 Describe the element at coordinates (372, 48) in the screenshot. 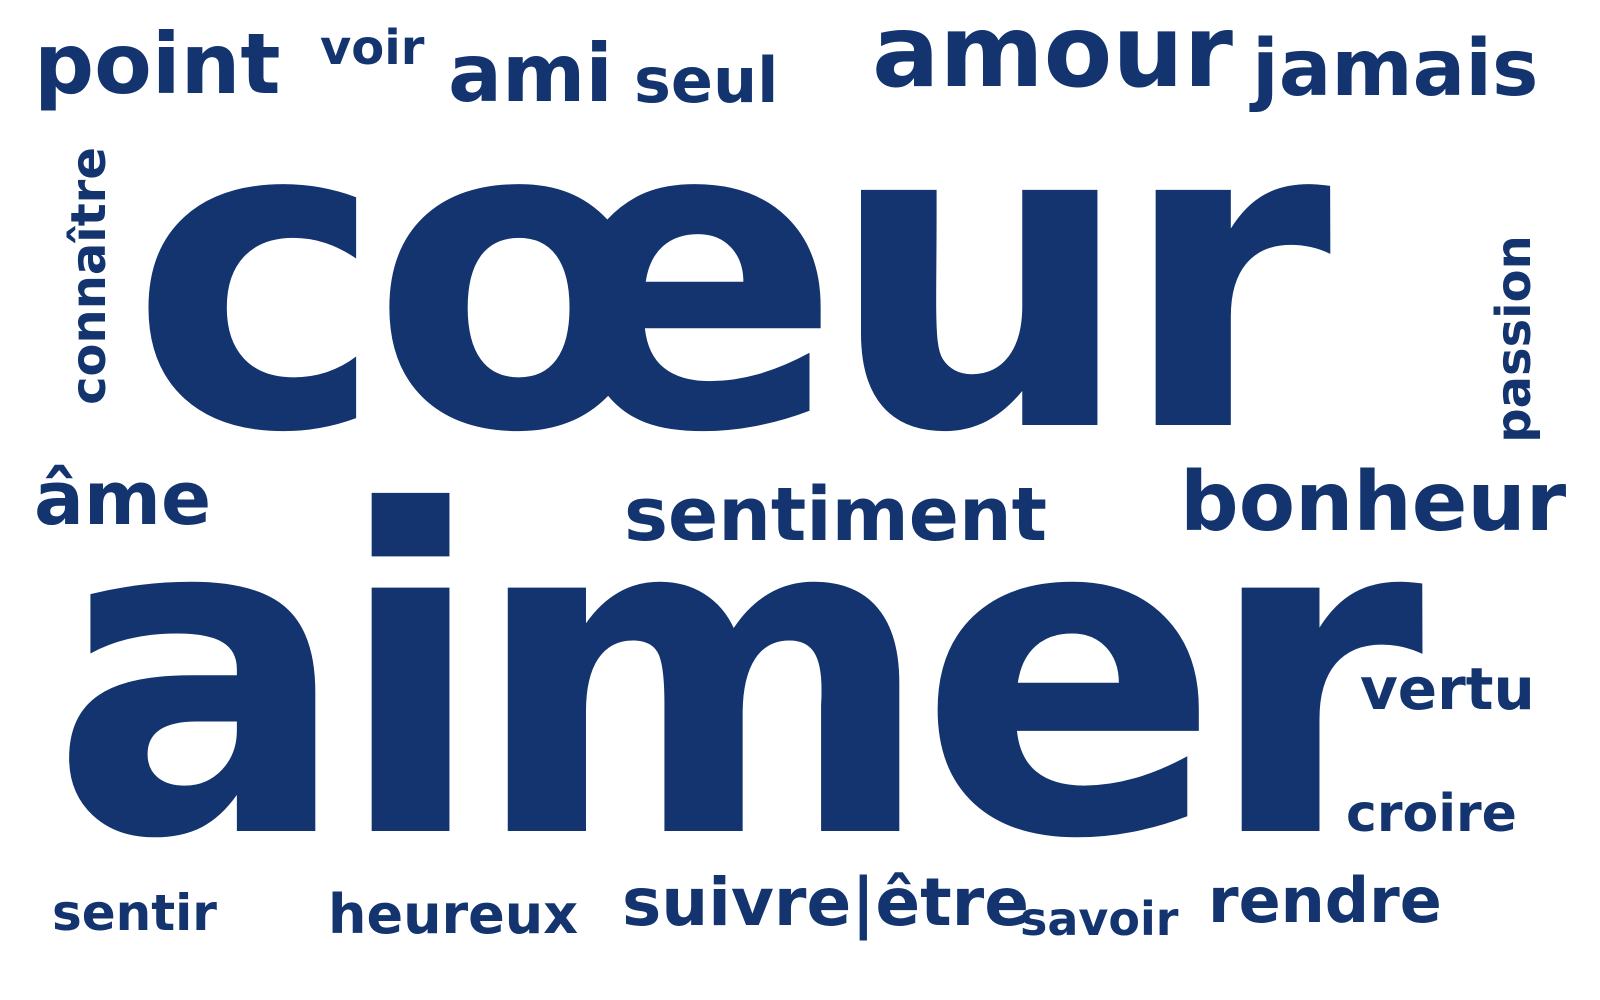

I see `word-voir: voir` at that location.